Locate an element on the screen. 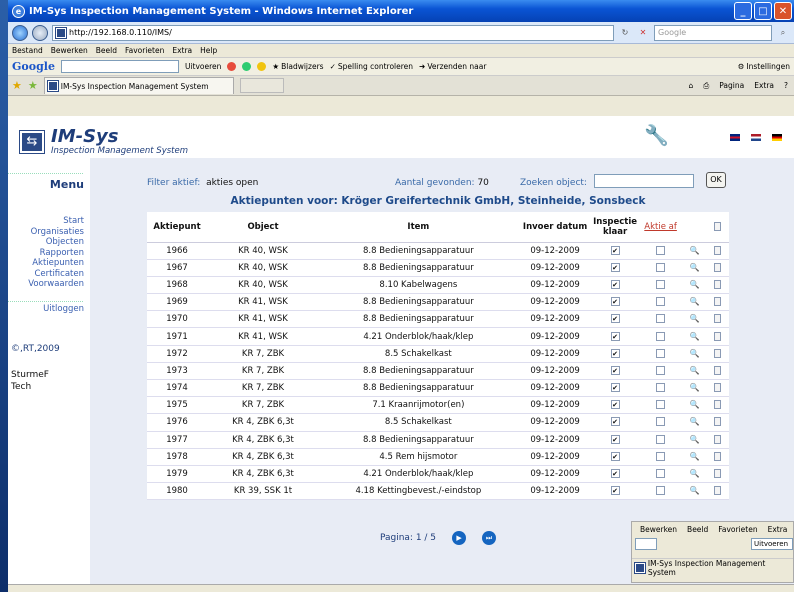  sidebar-item-start: Start is located at coordinates (56, 221).